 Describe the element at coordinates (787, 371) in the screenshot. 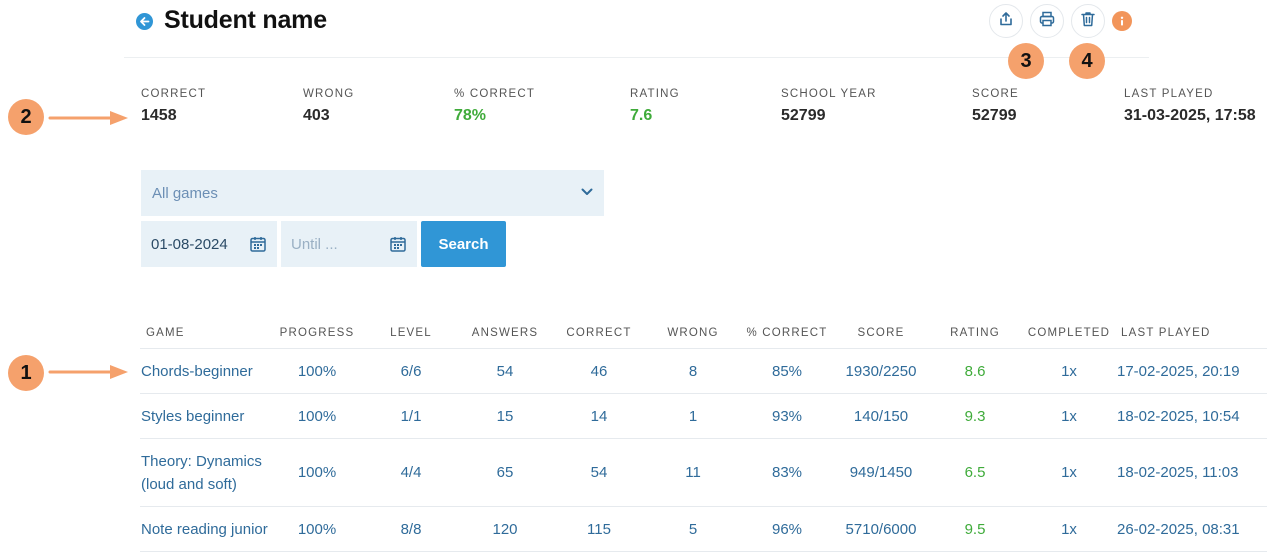

I see `cell-percent-correct: 85%` at that location.